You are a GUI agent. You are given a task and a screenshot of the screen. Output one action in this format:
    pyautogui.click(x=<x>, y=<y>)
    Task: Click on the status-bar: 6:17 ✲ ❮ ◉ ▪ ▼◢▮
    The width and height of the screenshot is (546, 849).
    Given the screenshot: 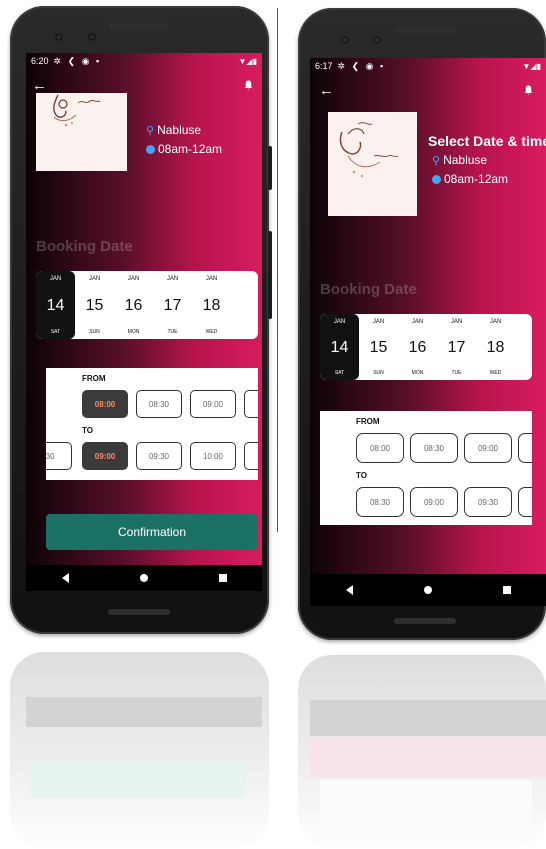 What is the action you would take?
    pyautogui.click(x=428, y=66)
    